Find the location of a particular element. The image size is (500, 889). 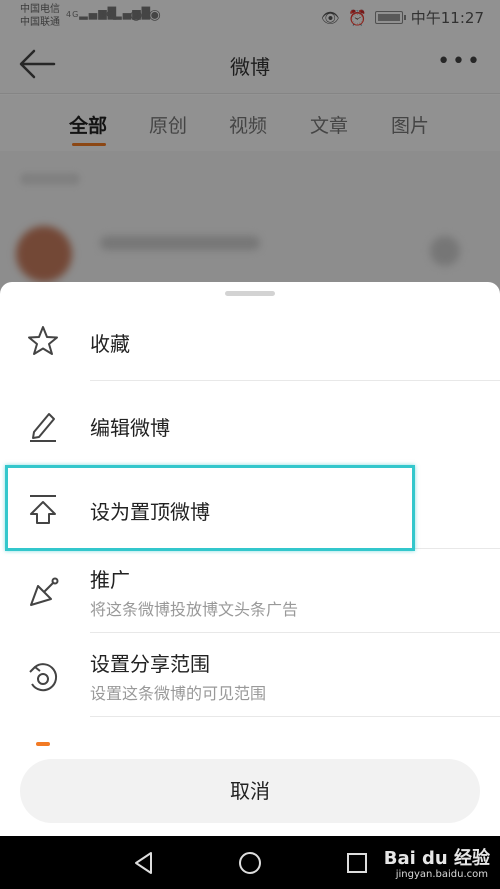

home-circle-icon is located at coordinates (250, 863).